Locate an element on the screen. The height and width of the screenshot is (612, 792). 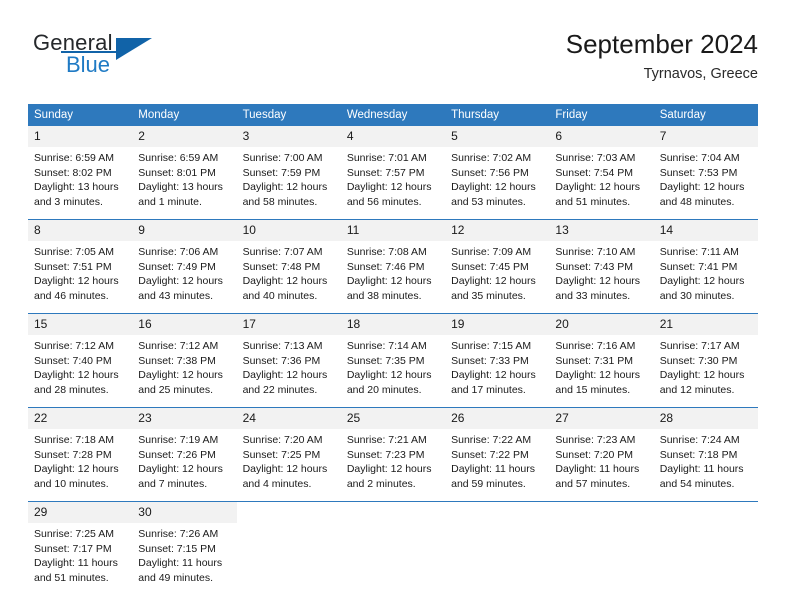
day-info-line: and 57 minutes. is located at coordinates (593, 483).